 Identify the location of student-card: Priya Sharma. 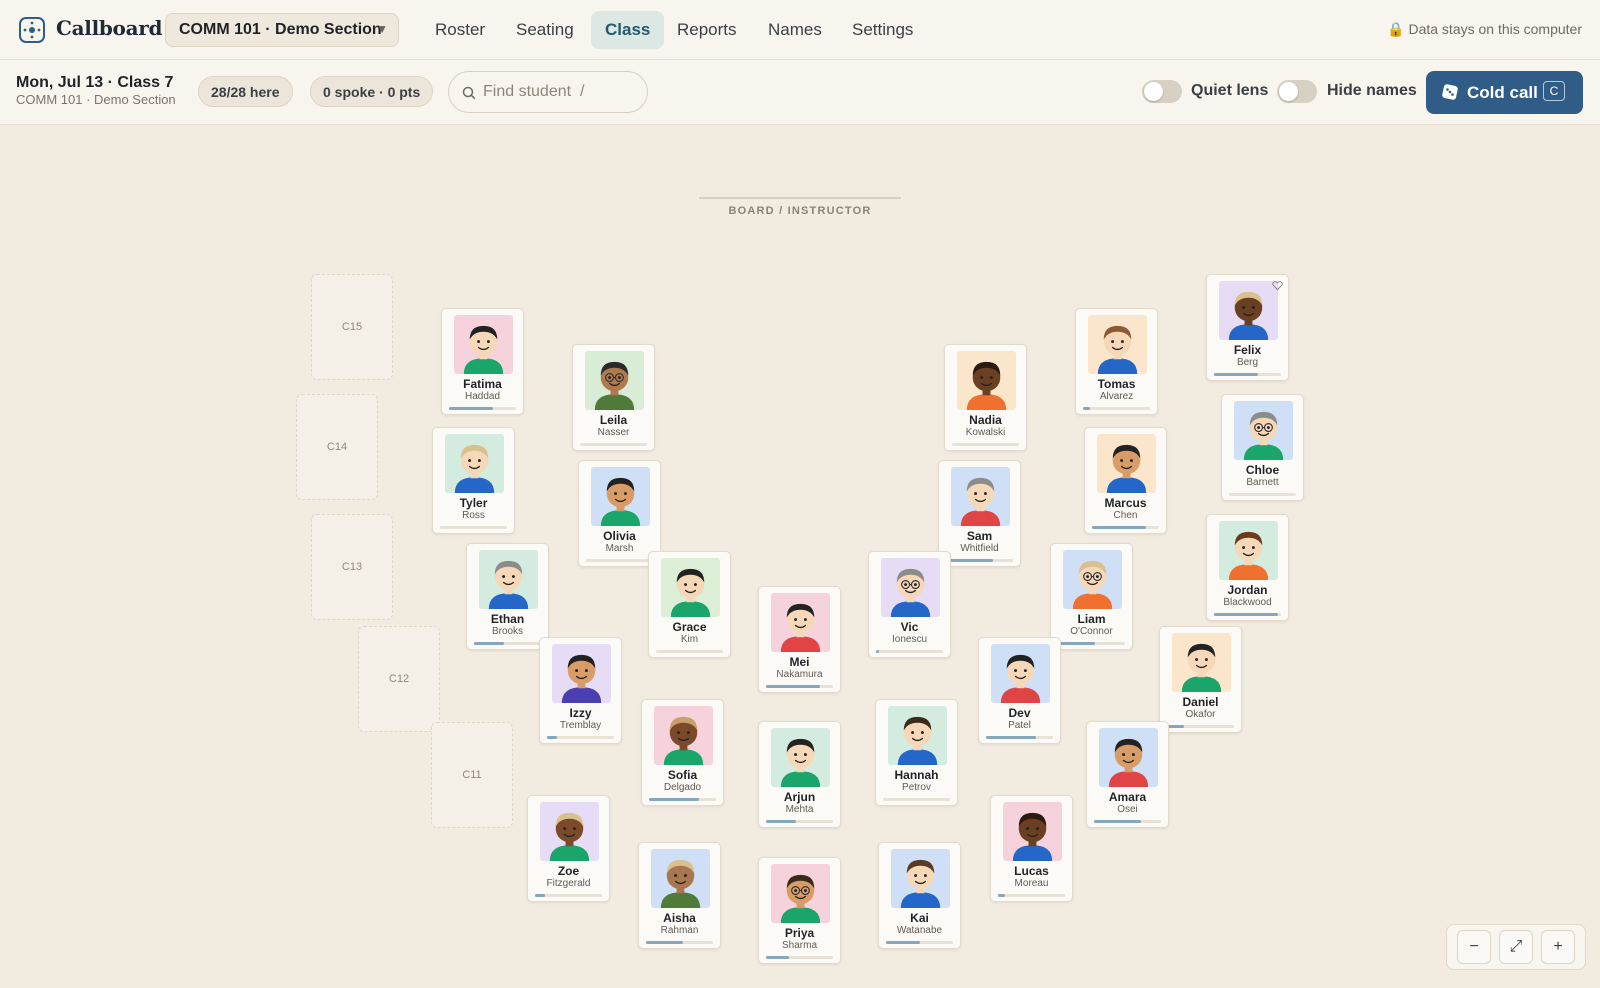
(799, 910).